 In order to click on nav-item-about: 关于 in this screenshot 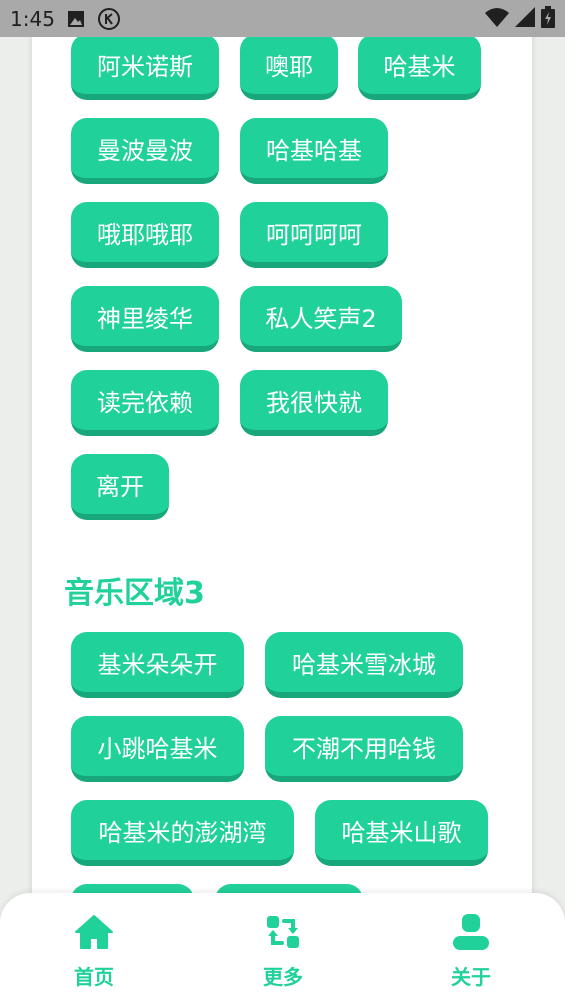, I will do `click(471, 951)`.